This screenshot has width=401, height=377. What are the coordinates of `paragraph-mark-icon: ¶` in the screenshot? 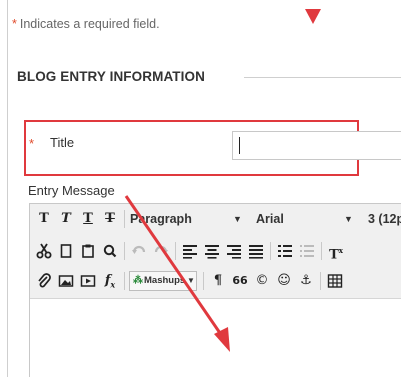 It's located at (218, 281).